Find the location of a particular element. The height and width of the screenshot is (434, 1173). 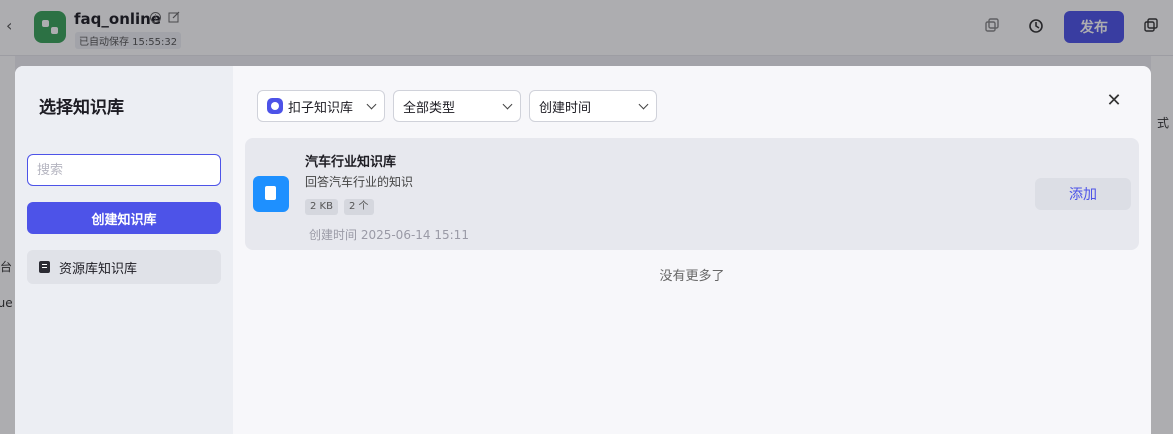

sort-filter-select: 创建时间 is located at coordinates (593, 106).